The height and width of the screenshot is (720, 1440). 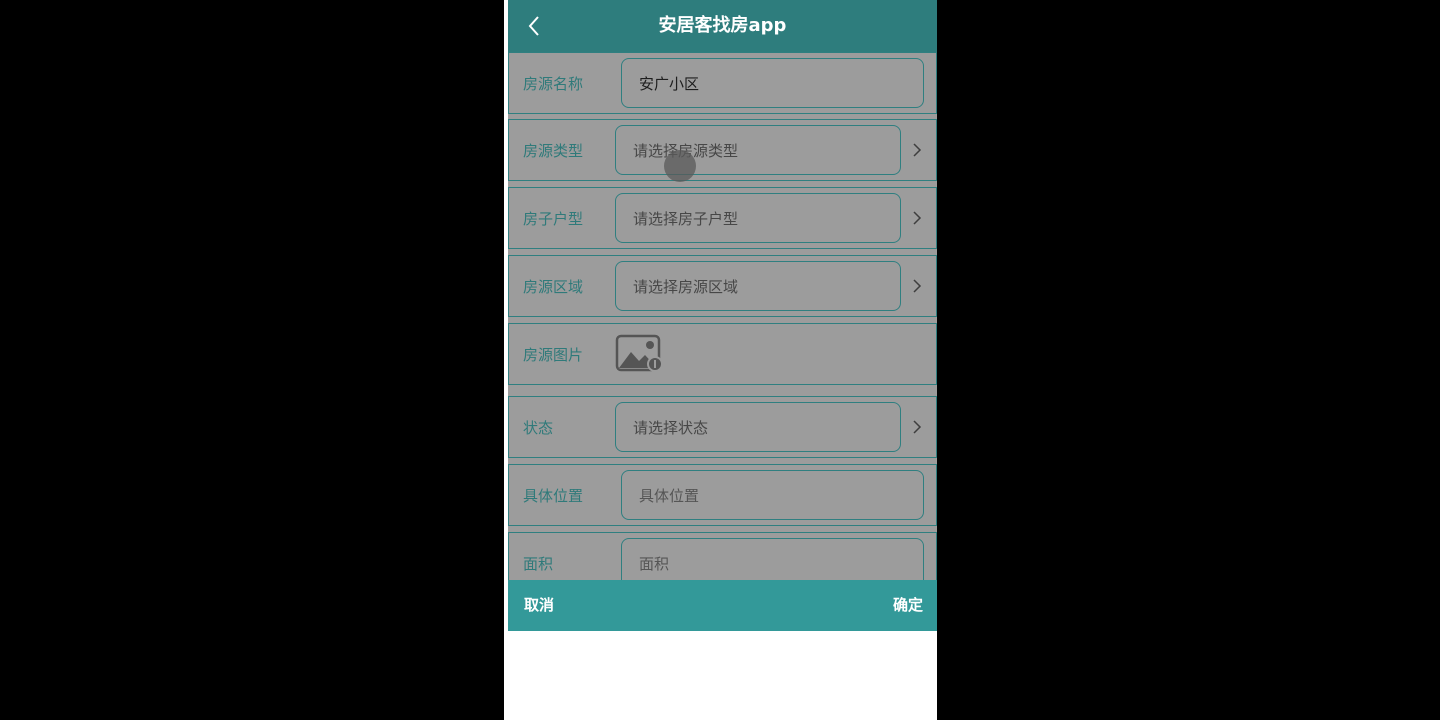 I want to click on form-row-layout: 房子户型 请选择房子户型, so click(x=722, y=218).